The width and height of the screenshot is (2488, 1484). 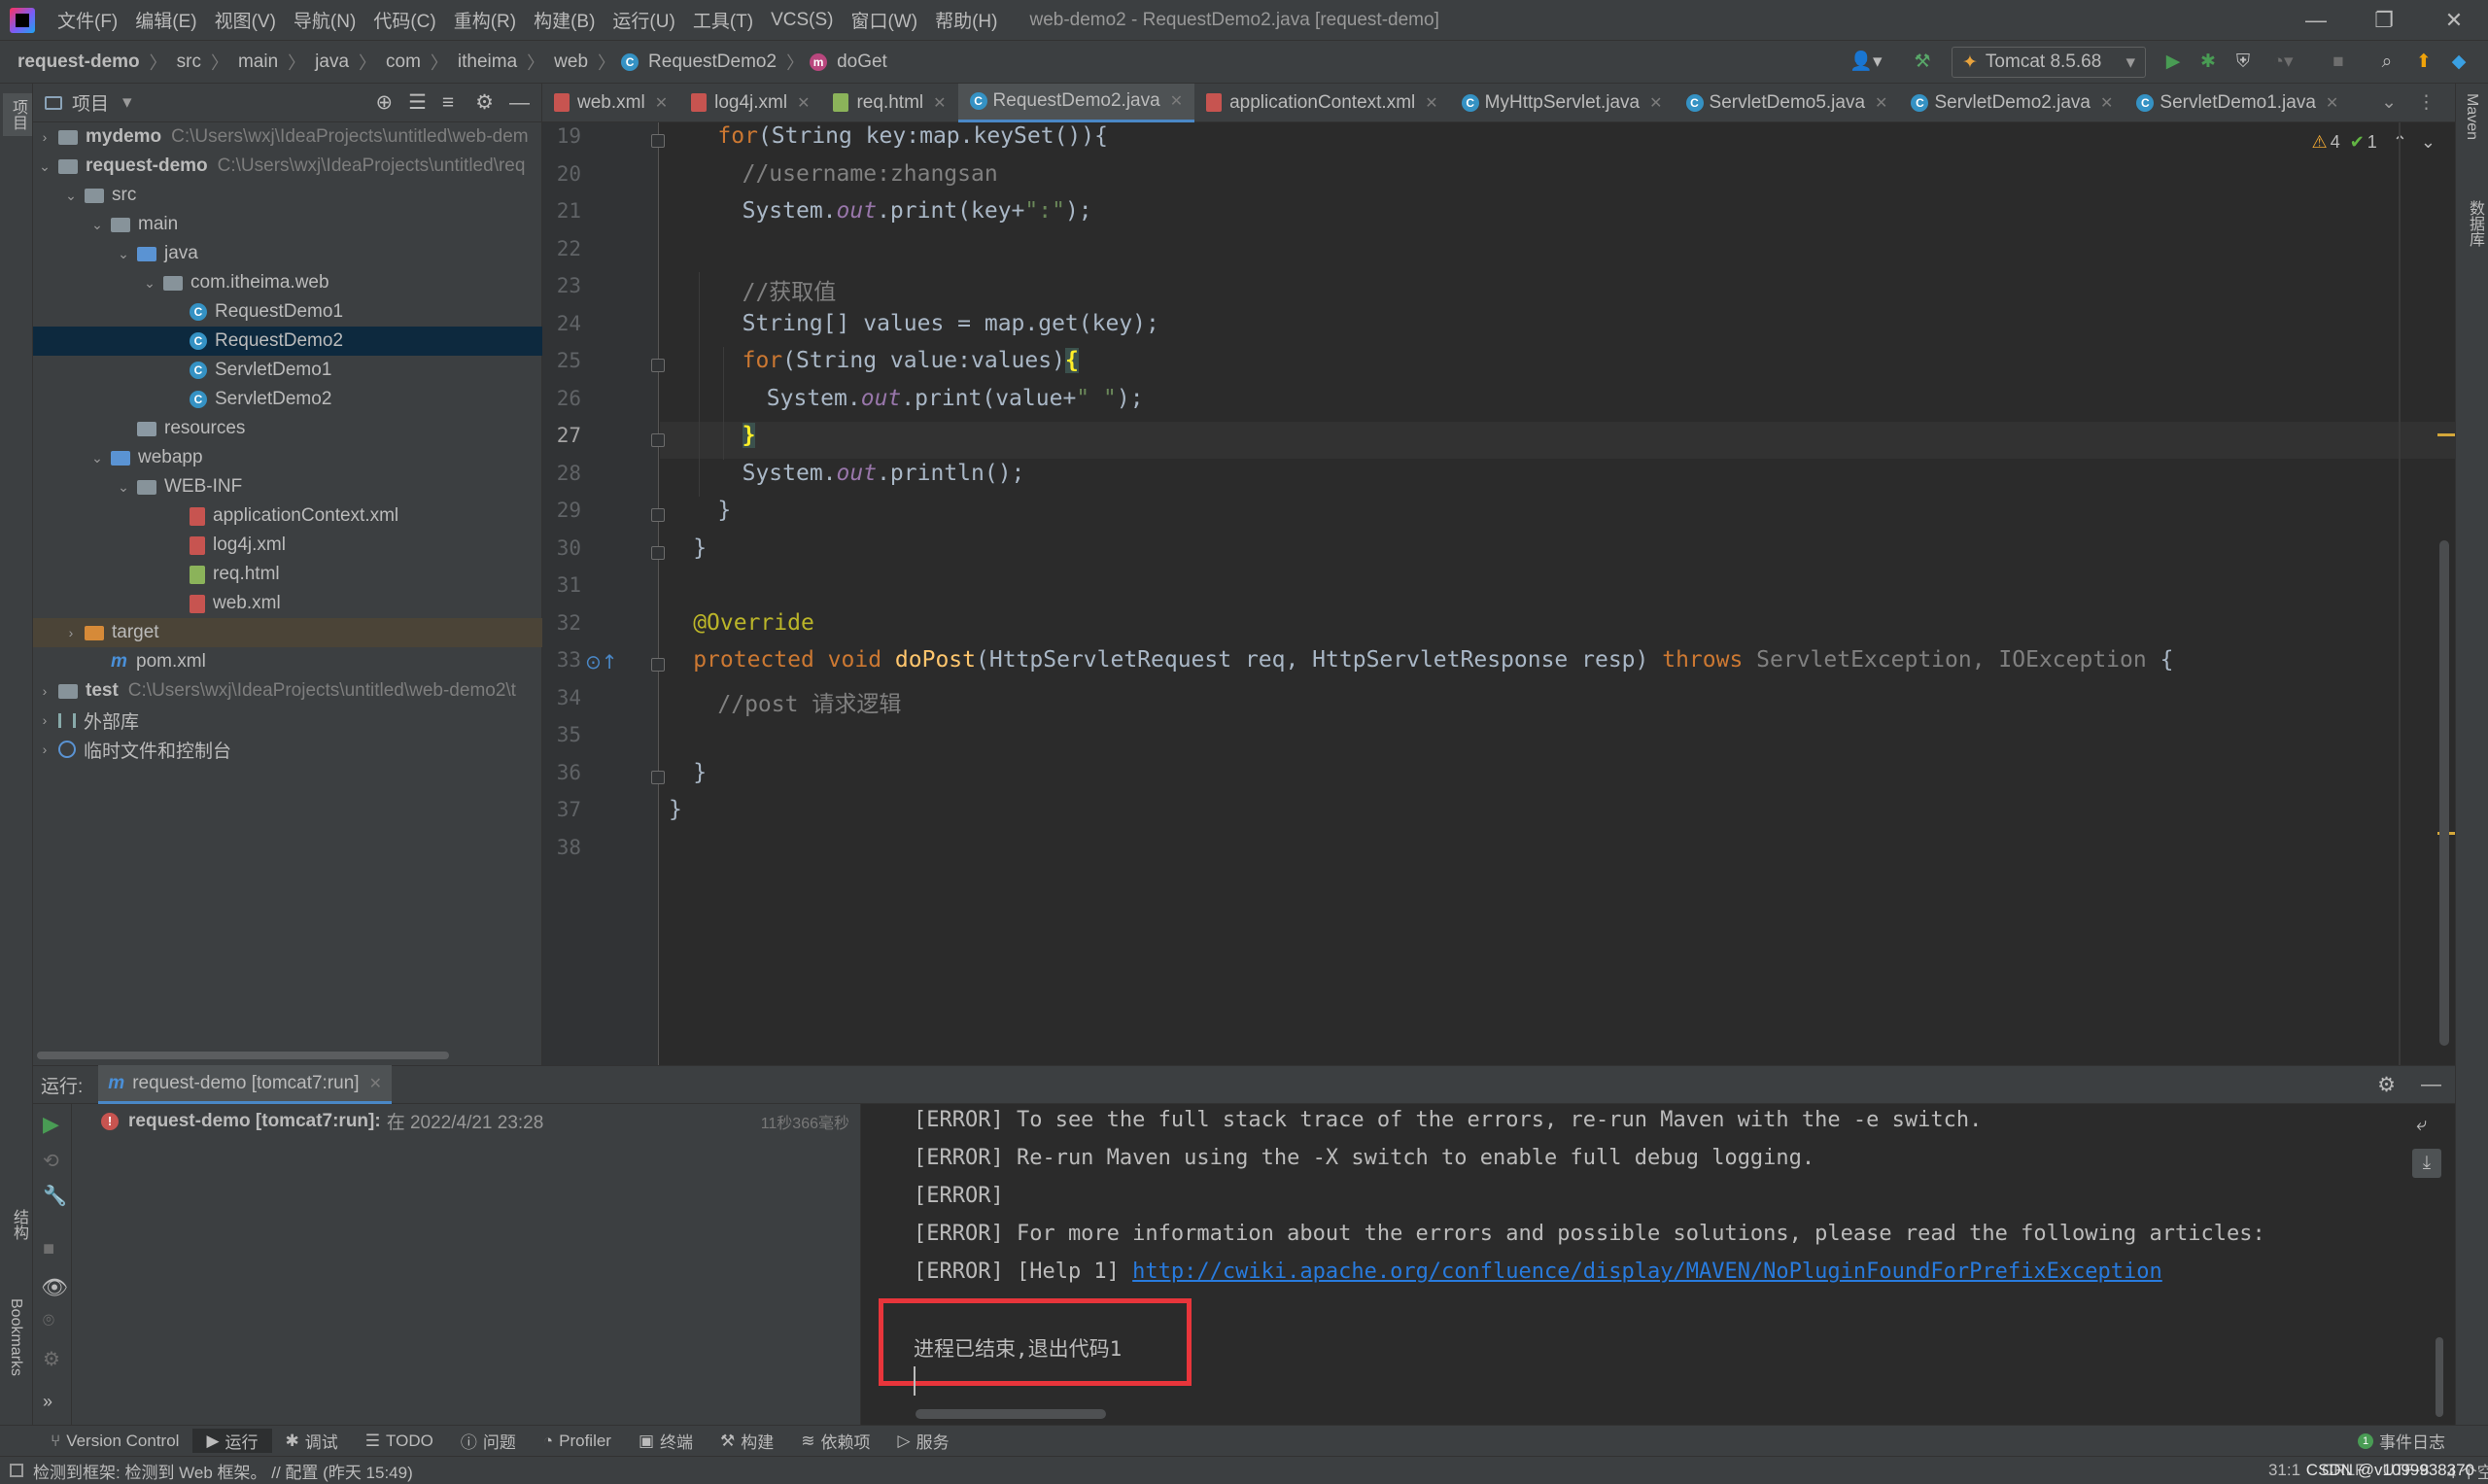 What do you see at coordinates (488, 1441) in the screenshot?
I see `tool-problems: ⓘ 问题` at bounding box center [488, 1441].